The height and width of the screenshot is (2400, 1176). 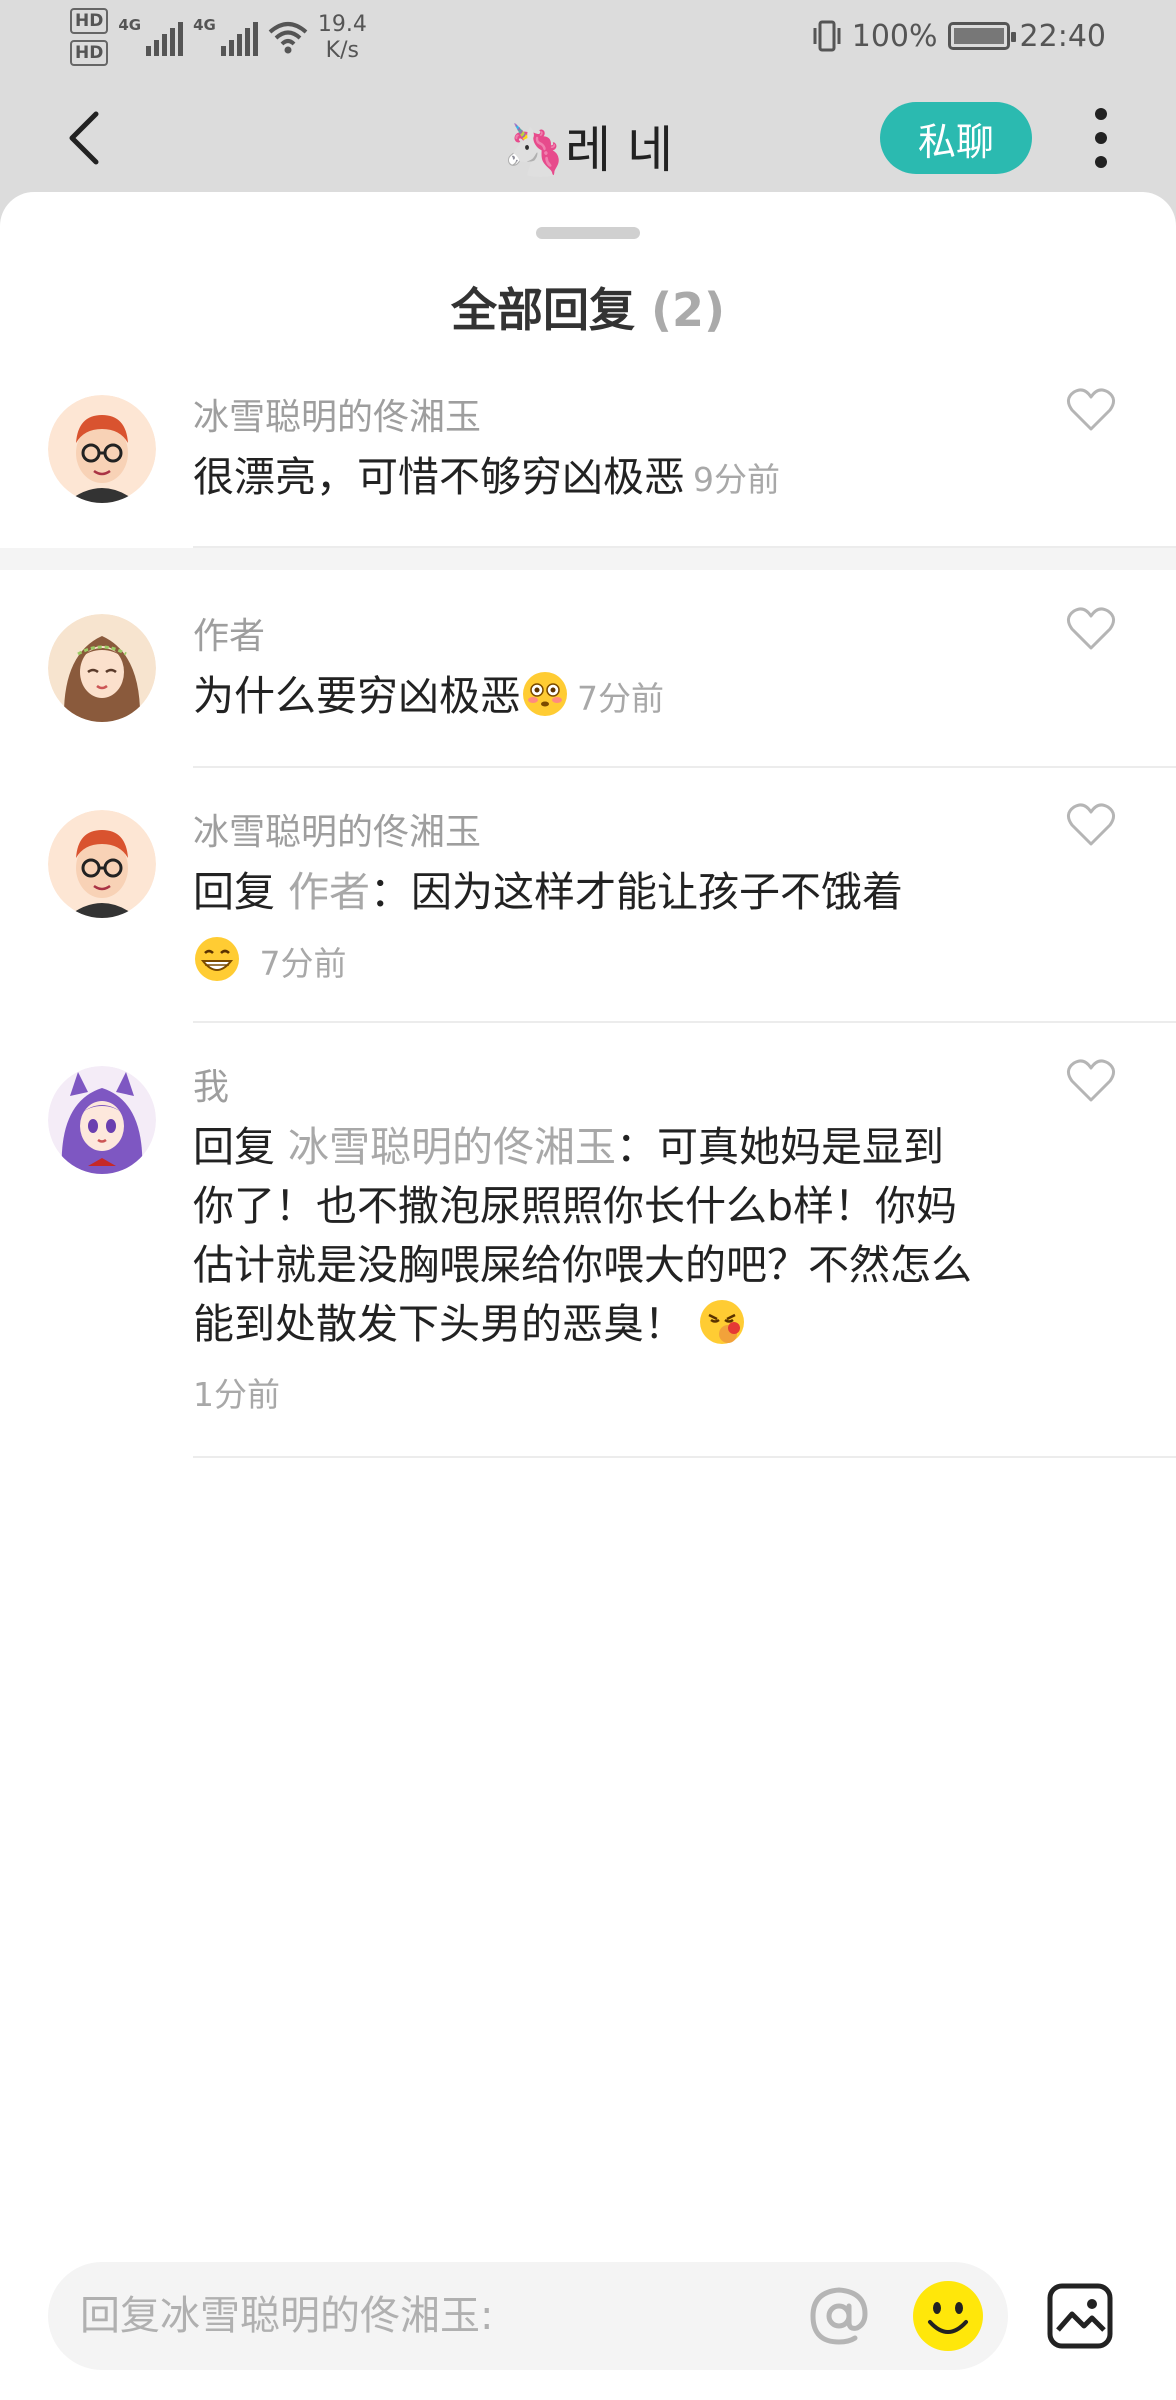 I want to click on reply-input-container, so click(x=528, y=2316).